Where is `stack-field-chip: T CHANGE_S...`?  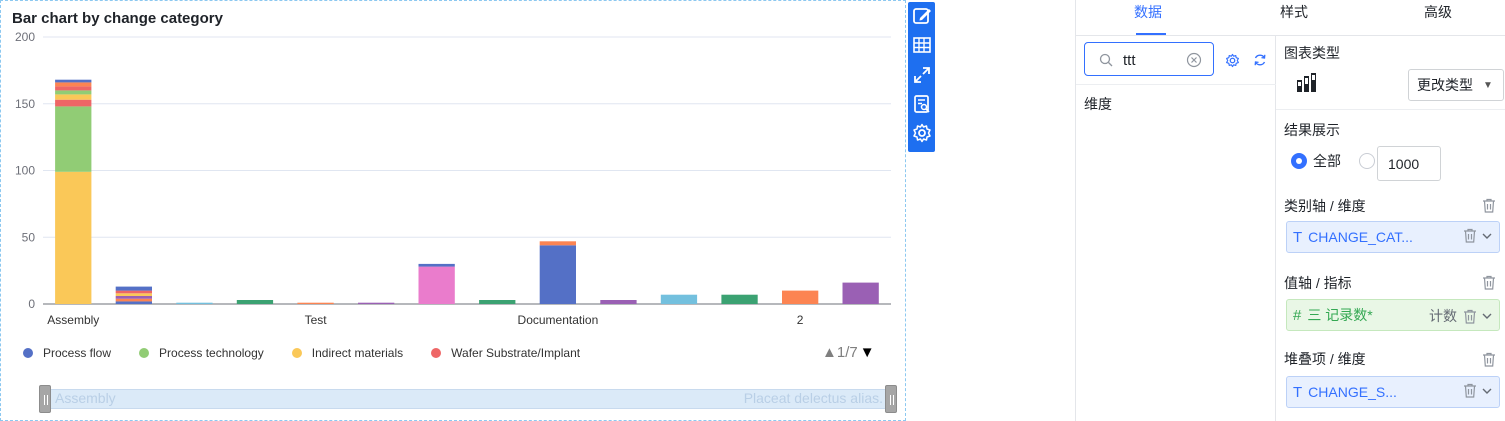
stack-field-chip: T CHANGE_S... is located at coordinates (1393, 392).